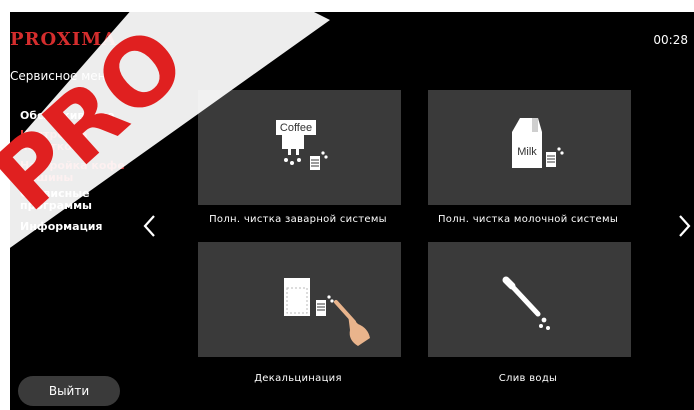  Describe the element at coordinates (527, 152) in the screenshot. I see `milk-label: Milk` at that location.